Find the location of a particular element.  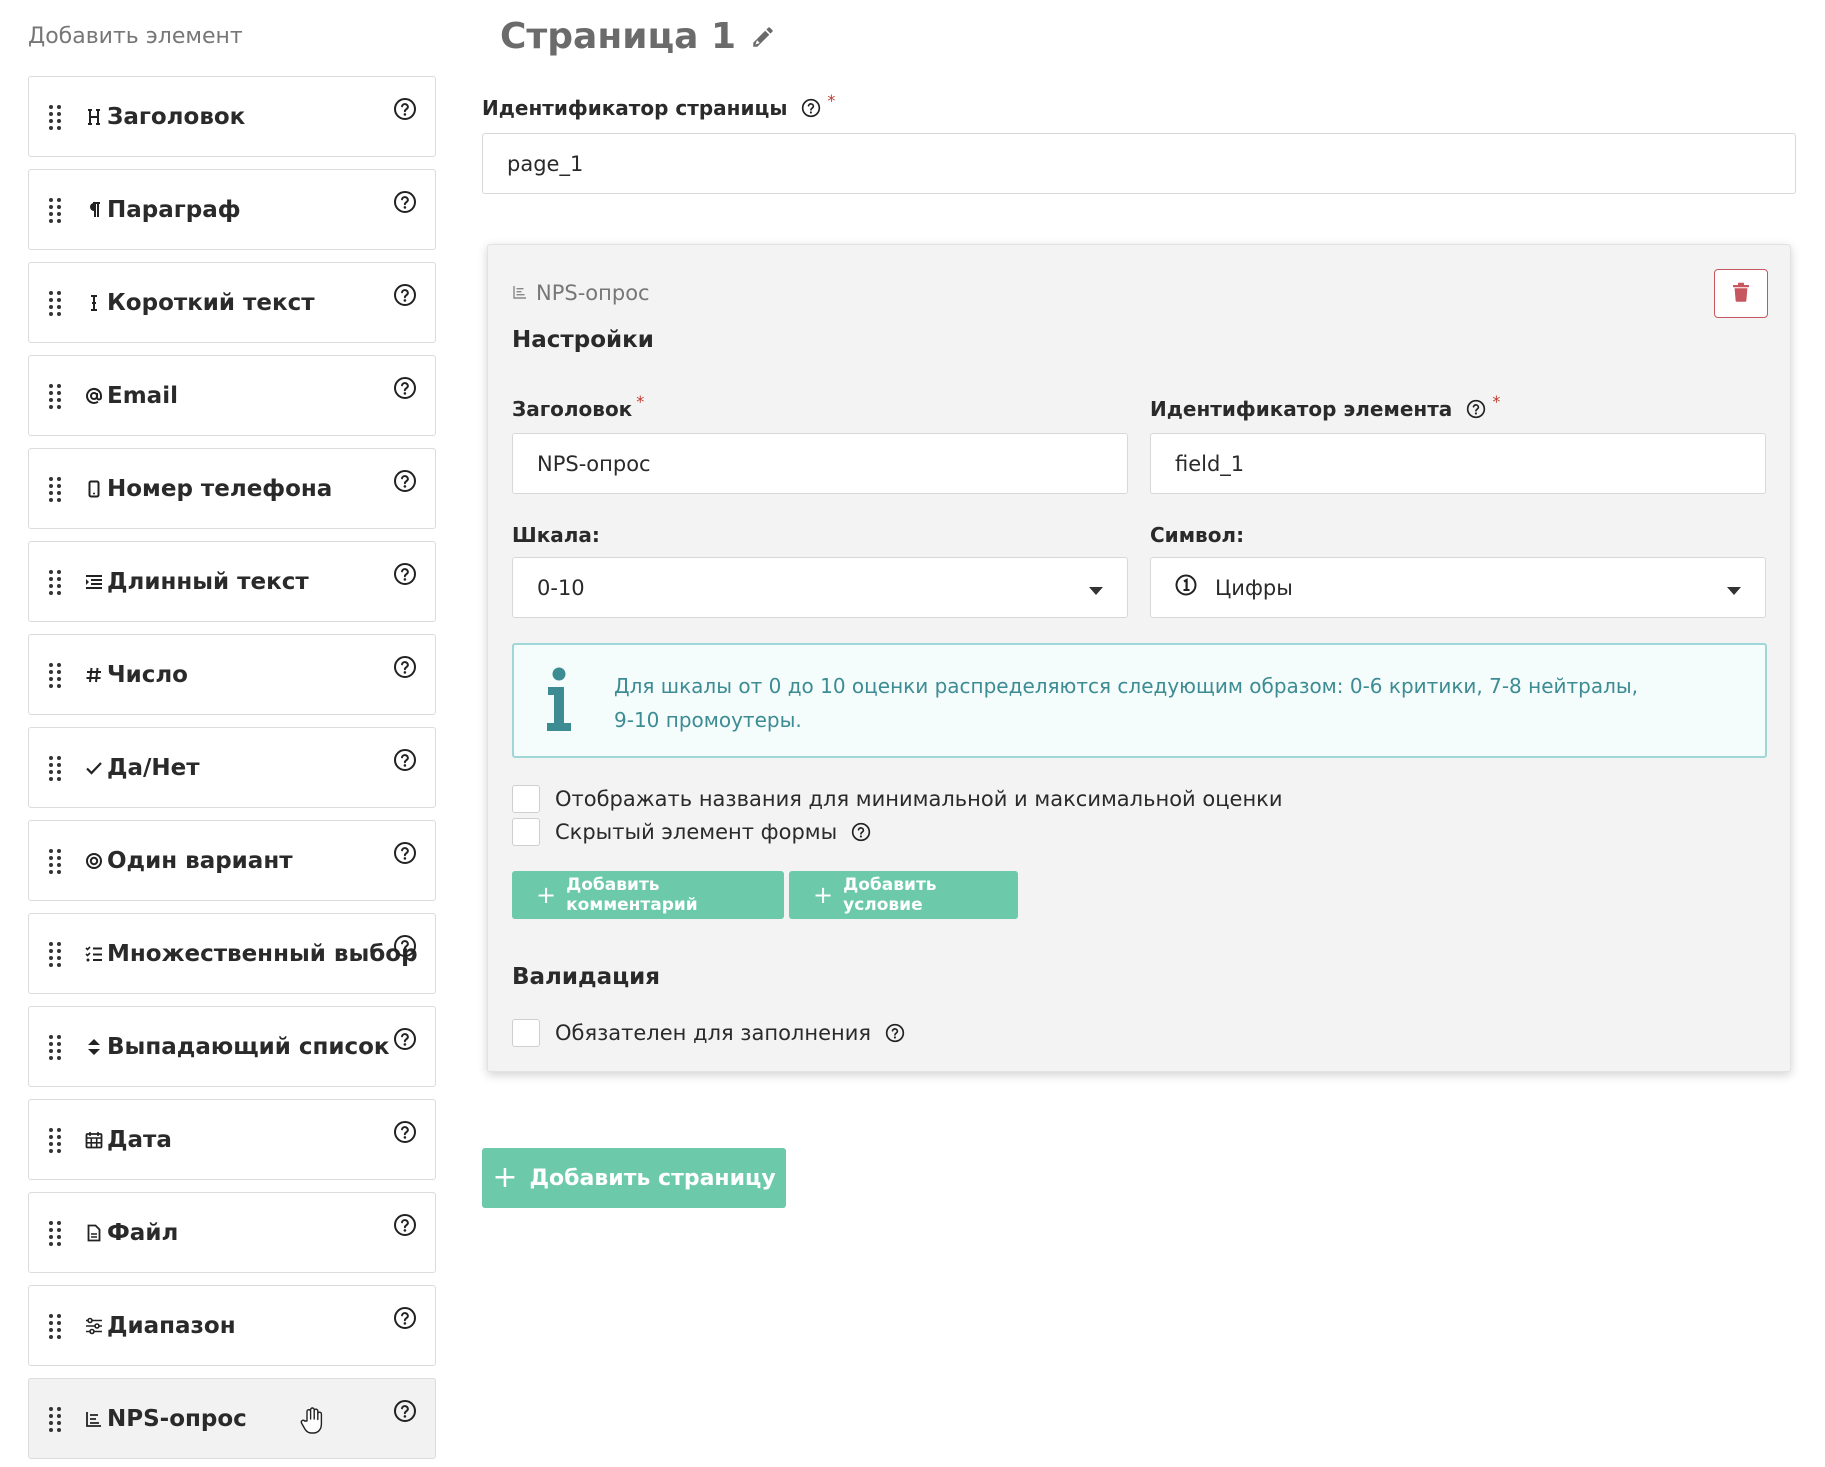

palette-item: NPS-опрос is located at coordinates (232, 1418).